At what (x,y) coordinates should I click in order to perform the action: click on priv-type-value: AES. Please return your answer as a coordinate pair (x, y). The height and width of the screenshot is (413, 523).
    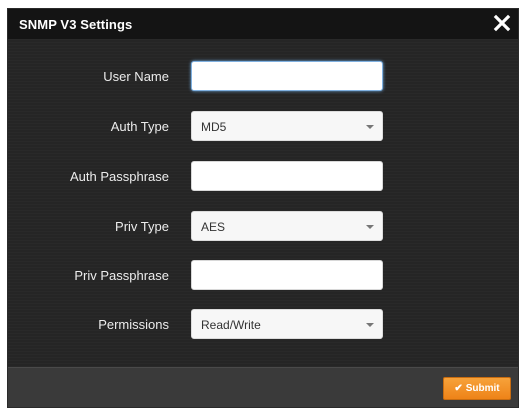
    Looking at the image, I should click on (213, 227).